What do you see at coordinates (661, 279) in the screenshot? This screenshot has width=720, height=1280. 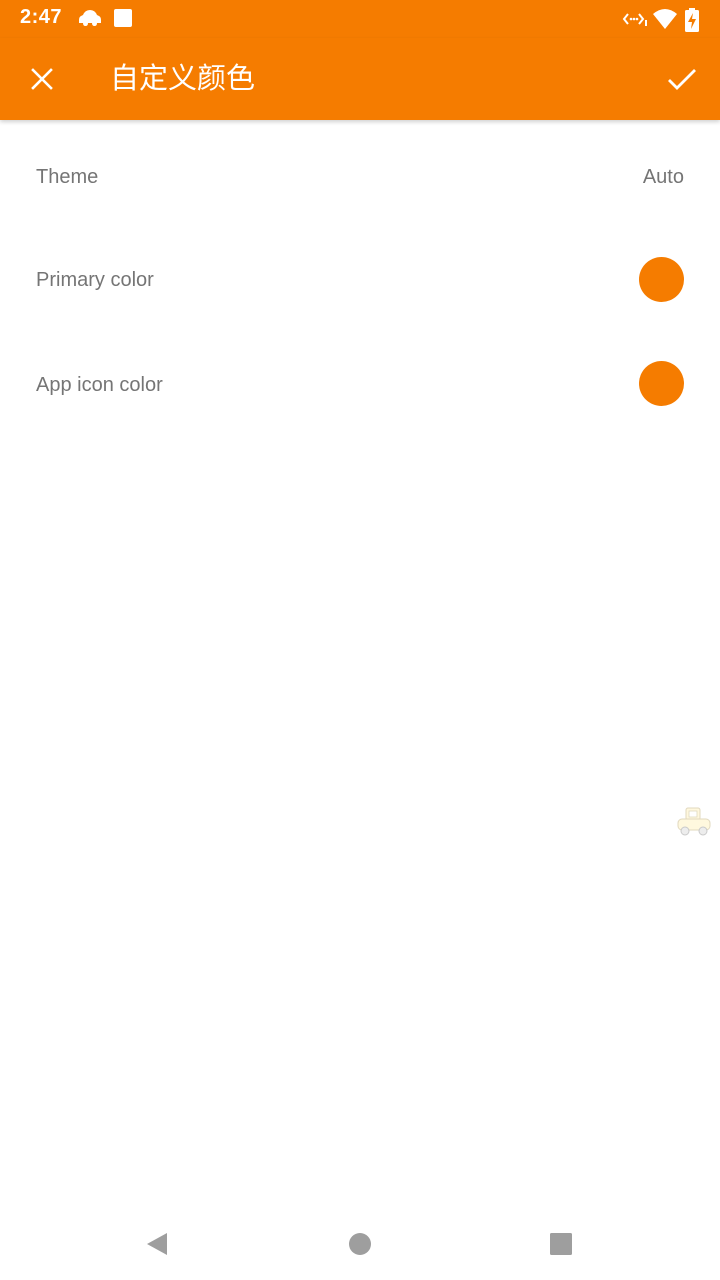 I see `primary-color-swatch` at bounding box center [661, 279].